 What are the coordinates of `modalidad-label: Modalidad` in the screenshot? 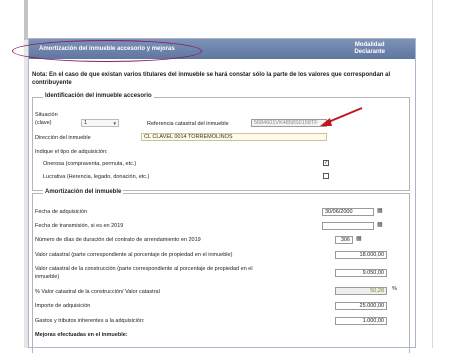 It's located at (369, 45).